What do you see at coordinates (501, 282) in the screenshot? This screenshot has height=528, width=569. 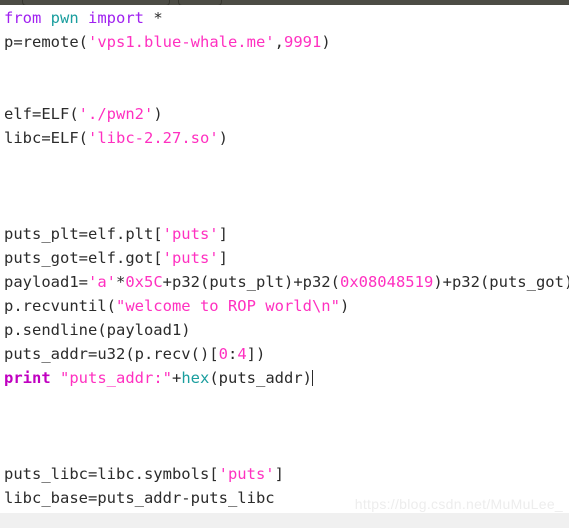 I see `code-token-plain: )+p32(puts_got)` at bounding box center [501, 282].